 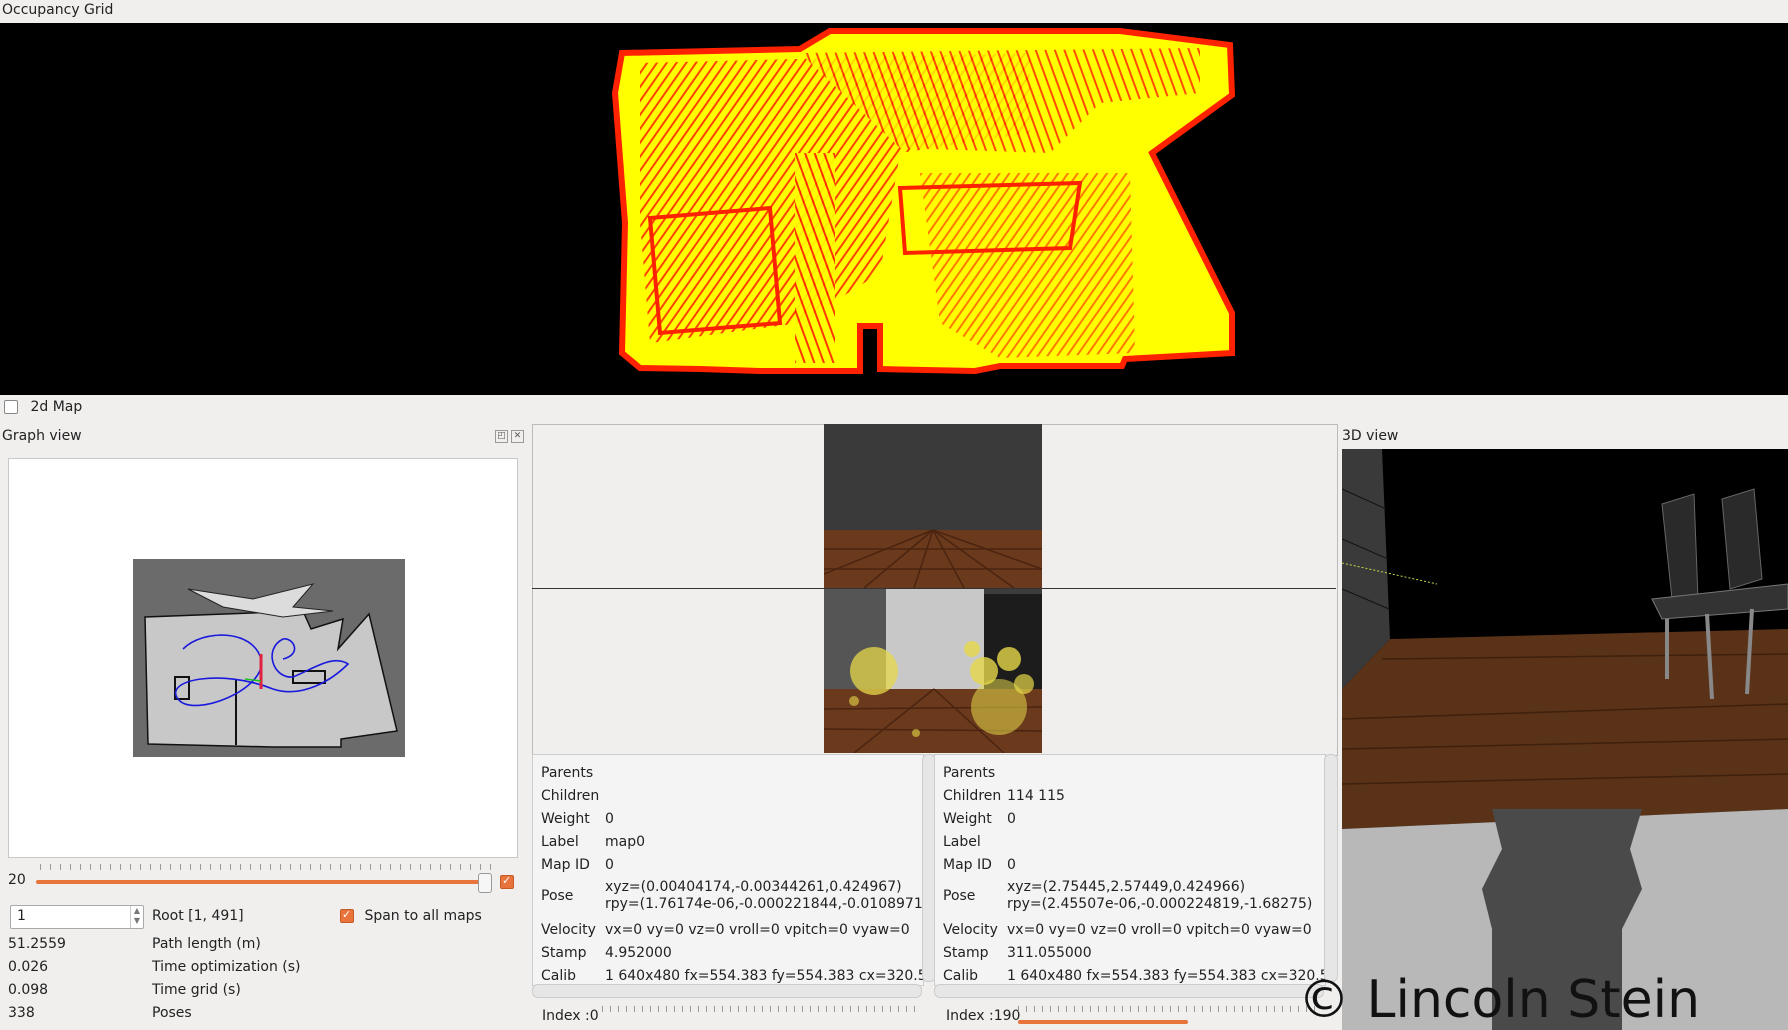 I want to click on stat-value: 0.026, so click(x=28, y=967).